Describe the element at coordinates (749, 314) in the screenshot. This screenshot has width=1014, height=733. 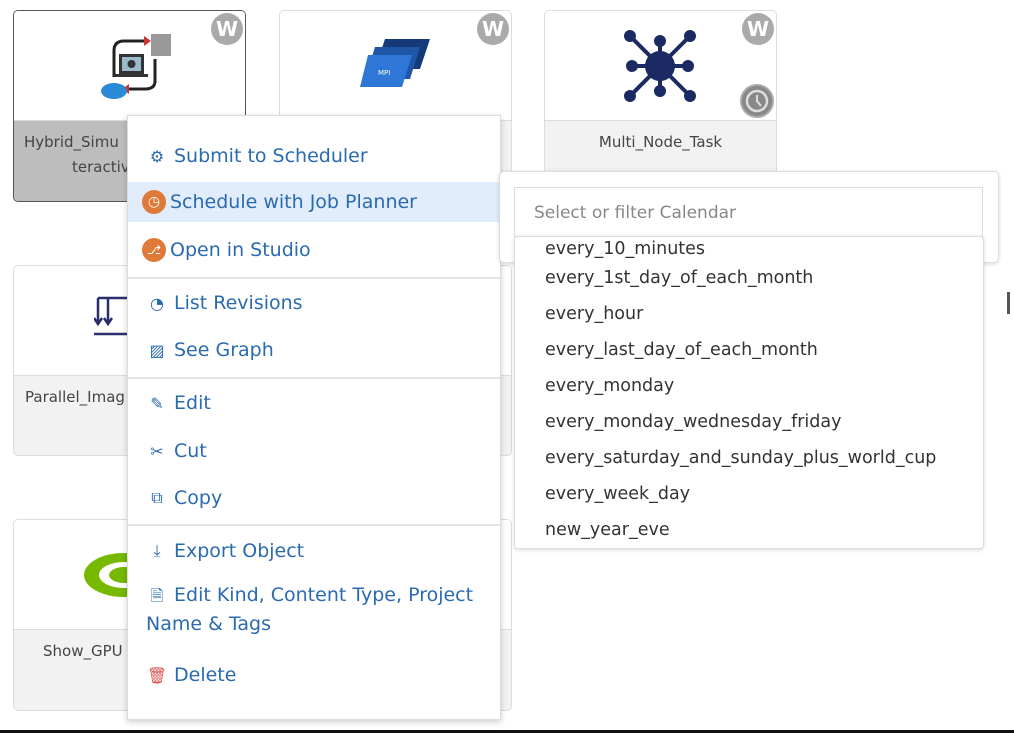
I see `calendar-option: every_hour` at that location.